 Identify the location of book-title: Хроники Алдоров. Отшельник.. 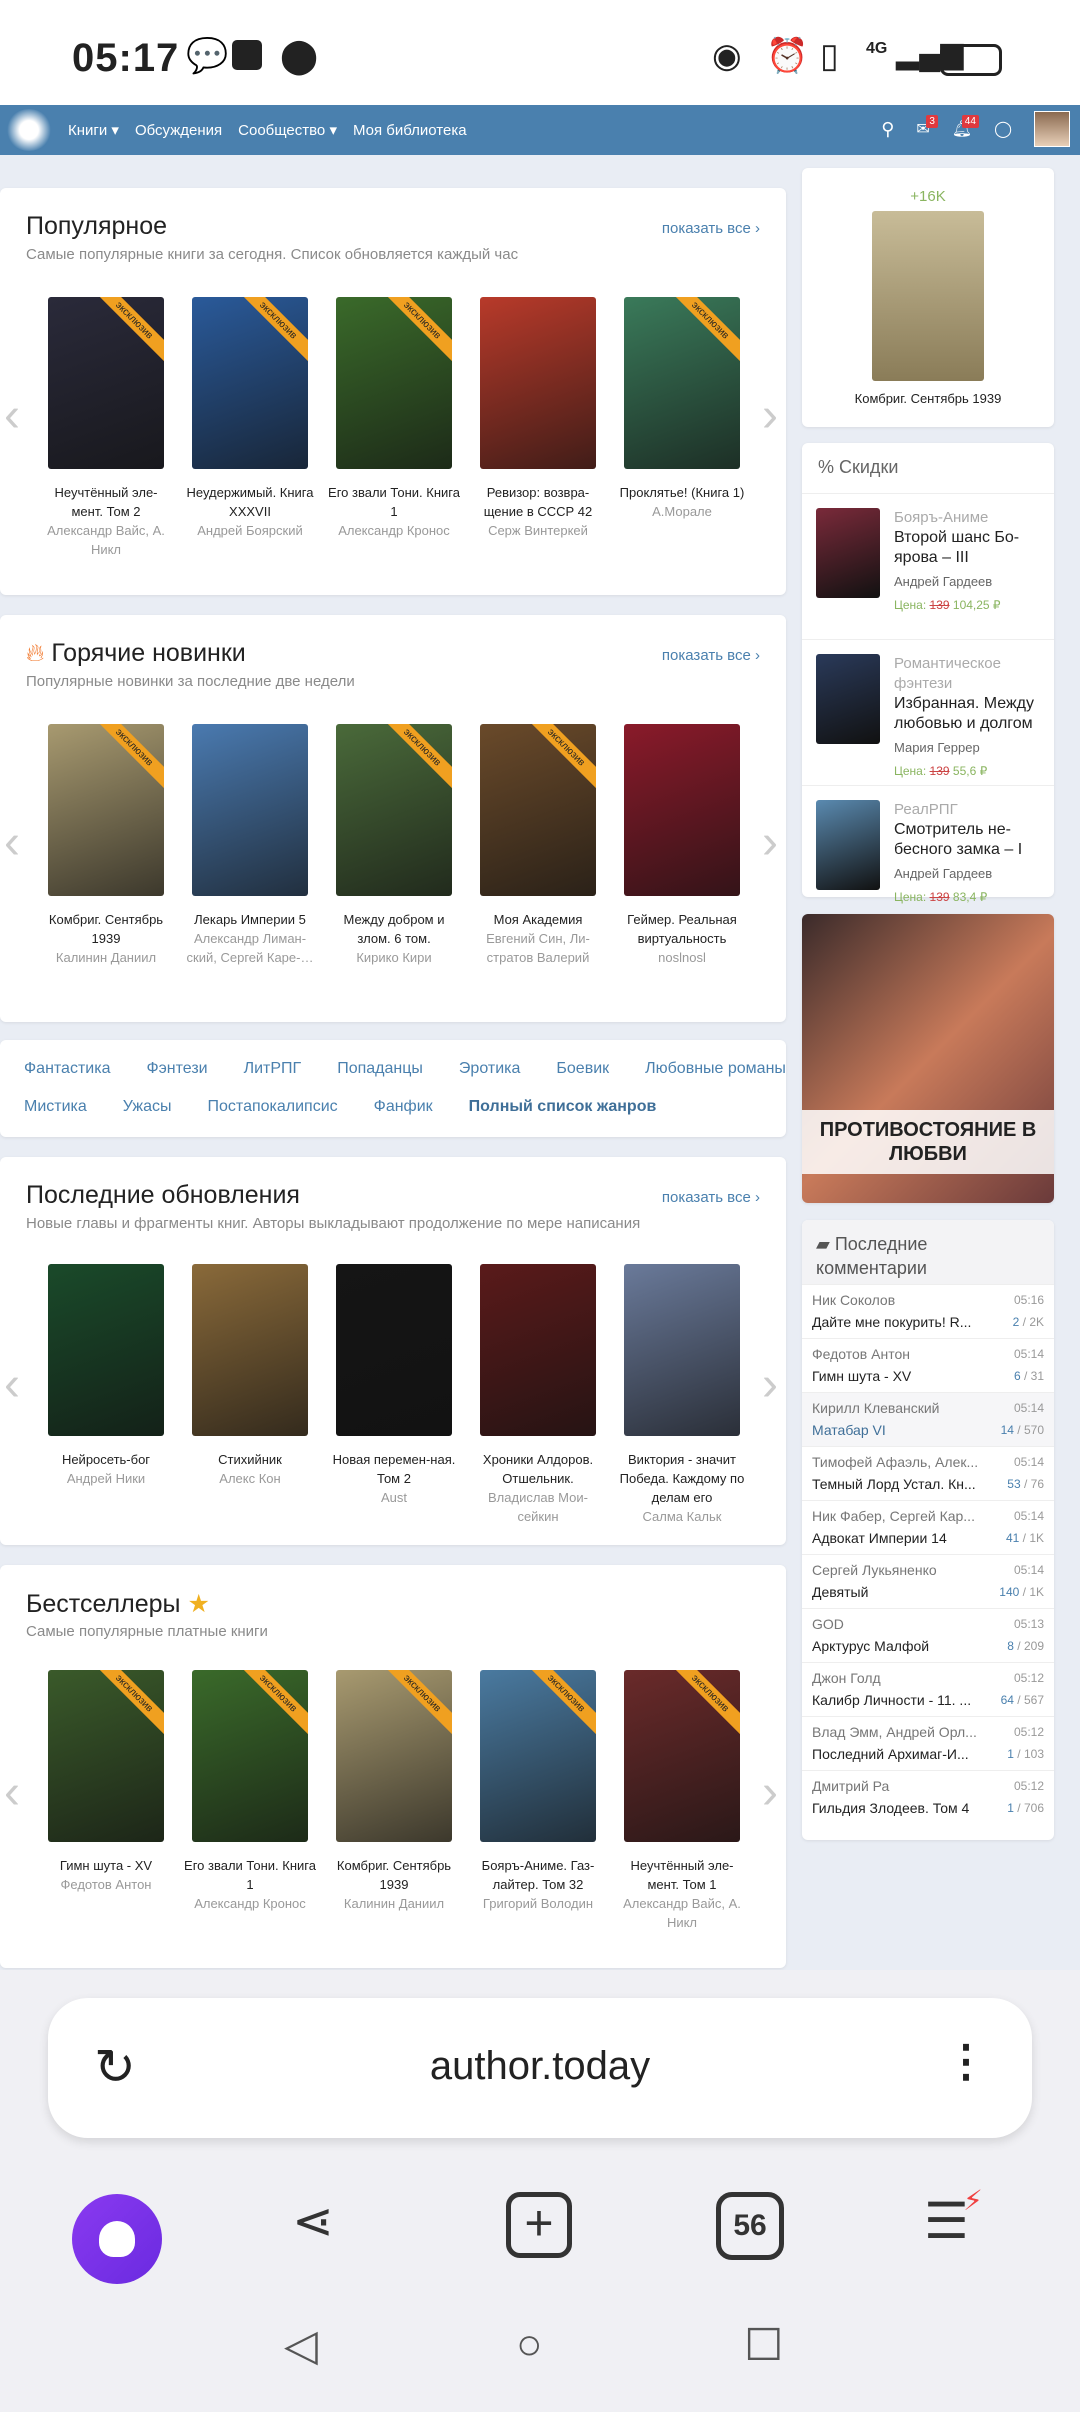
(538, 1469).